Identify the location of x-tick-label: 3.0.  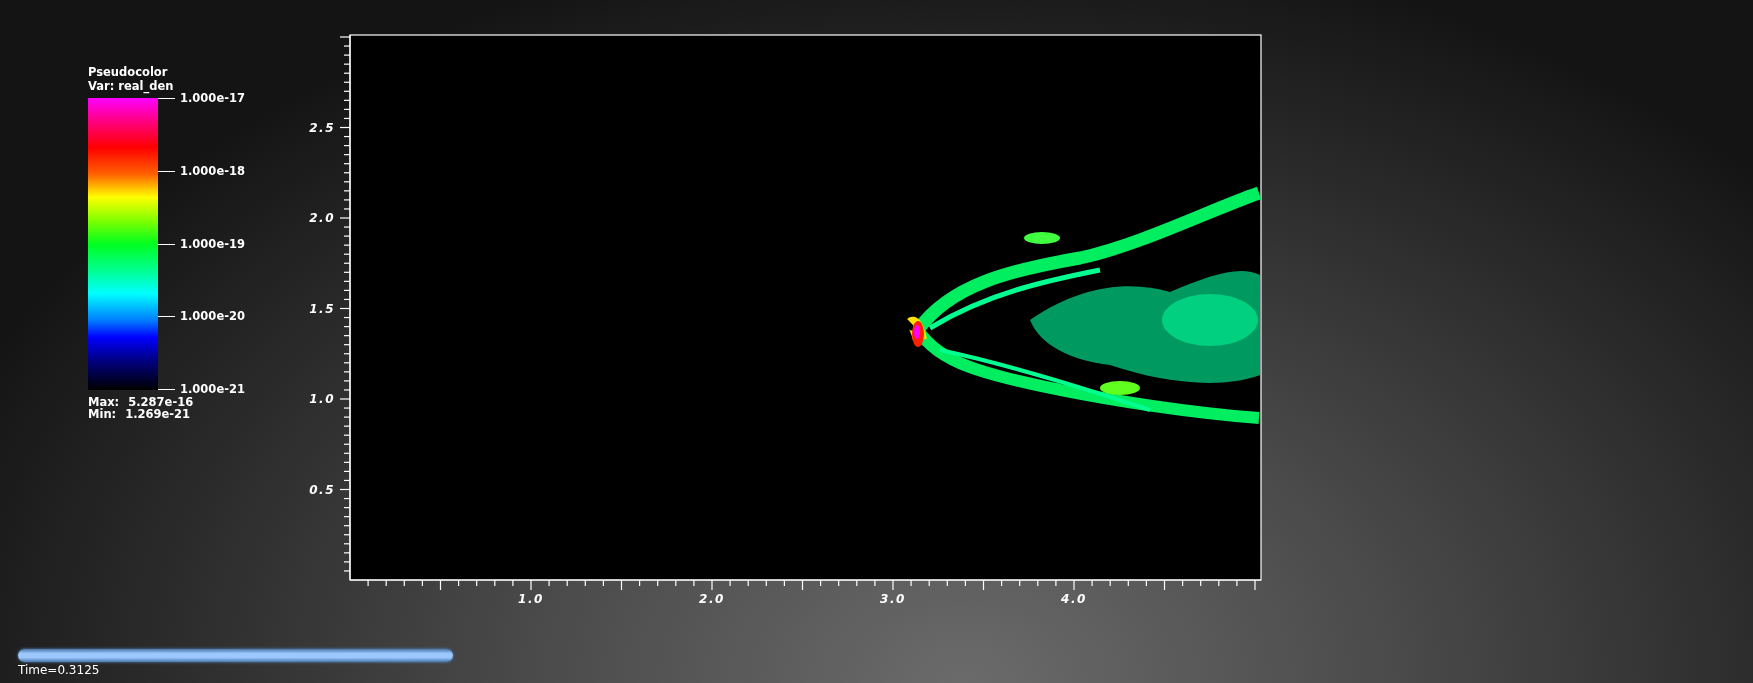
(893, 599).